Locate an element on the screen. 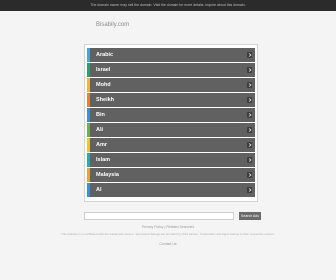 This screenshot has width=336, height=280. related-link-label: Al is located at coordinates (99, 190).